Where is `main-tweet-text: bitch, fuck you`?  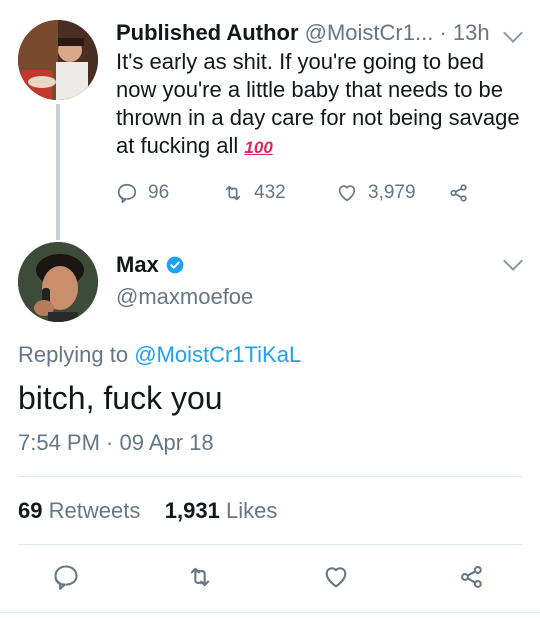 main-tweet-text: bitch, fuck you is located at coordinates (120, 398).